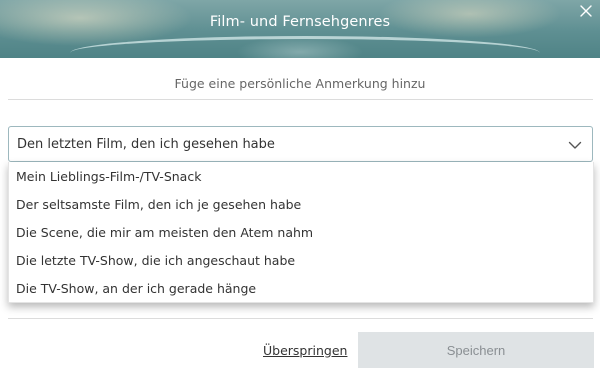  I want to click on skip-link: Überspringen, so click(305, 350).